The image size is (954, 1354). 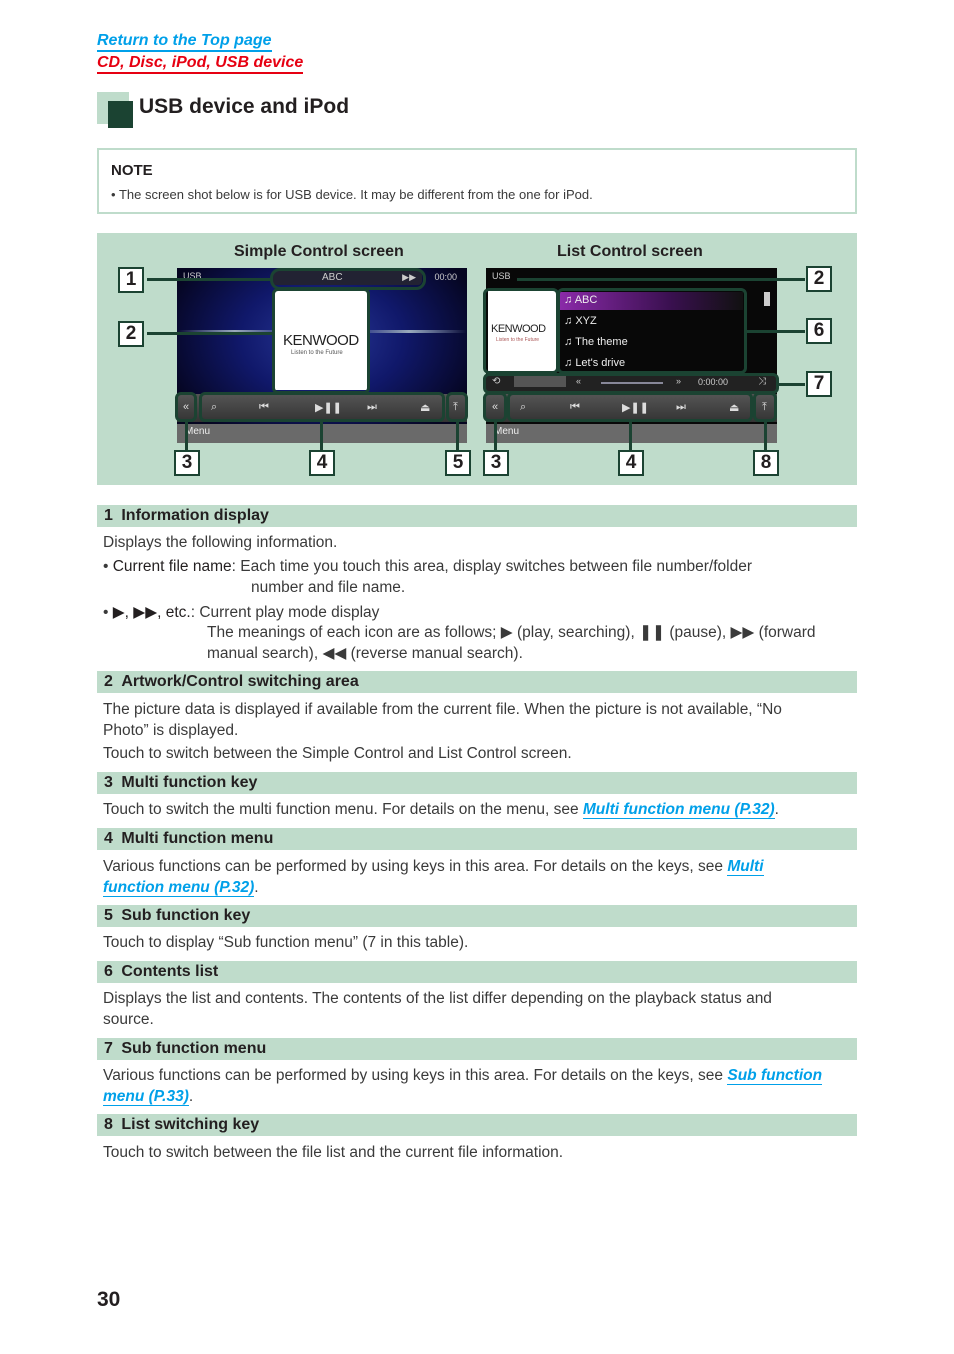 I want to click on section-number: 3, so click(x=108, y=782).